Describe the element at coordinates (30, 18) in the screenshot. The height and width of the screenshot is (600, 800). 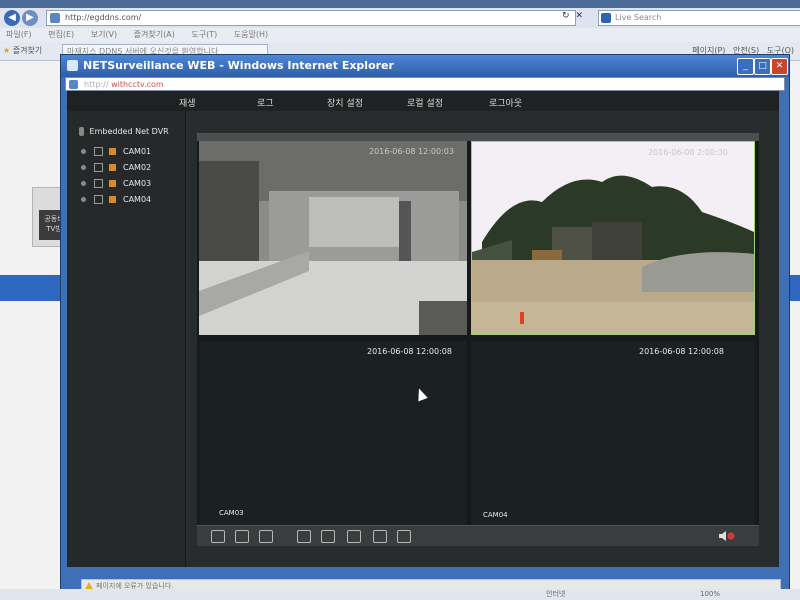
I see `forward-icon: ▶` at that location.